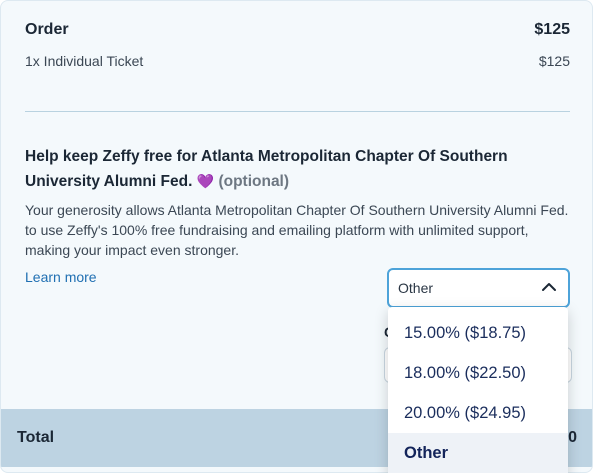 The image size is (593, 473). I want to click on tip-option-other: Other, so click(478, 453).